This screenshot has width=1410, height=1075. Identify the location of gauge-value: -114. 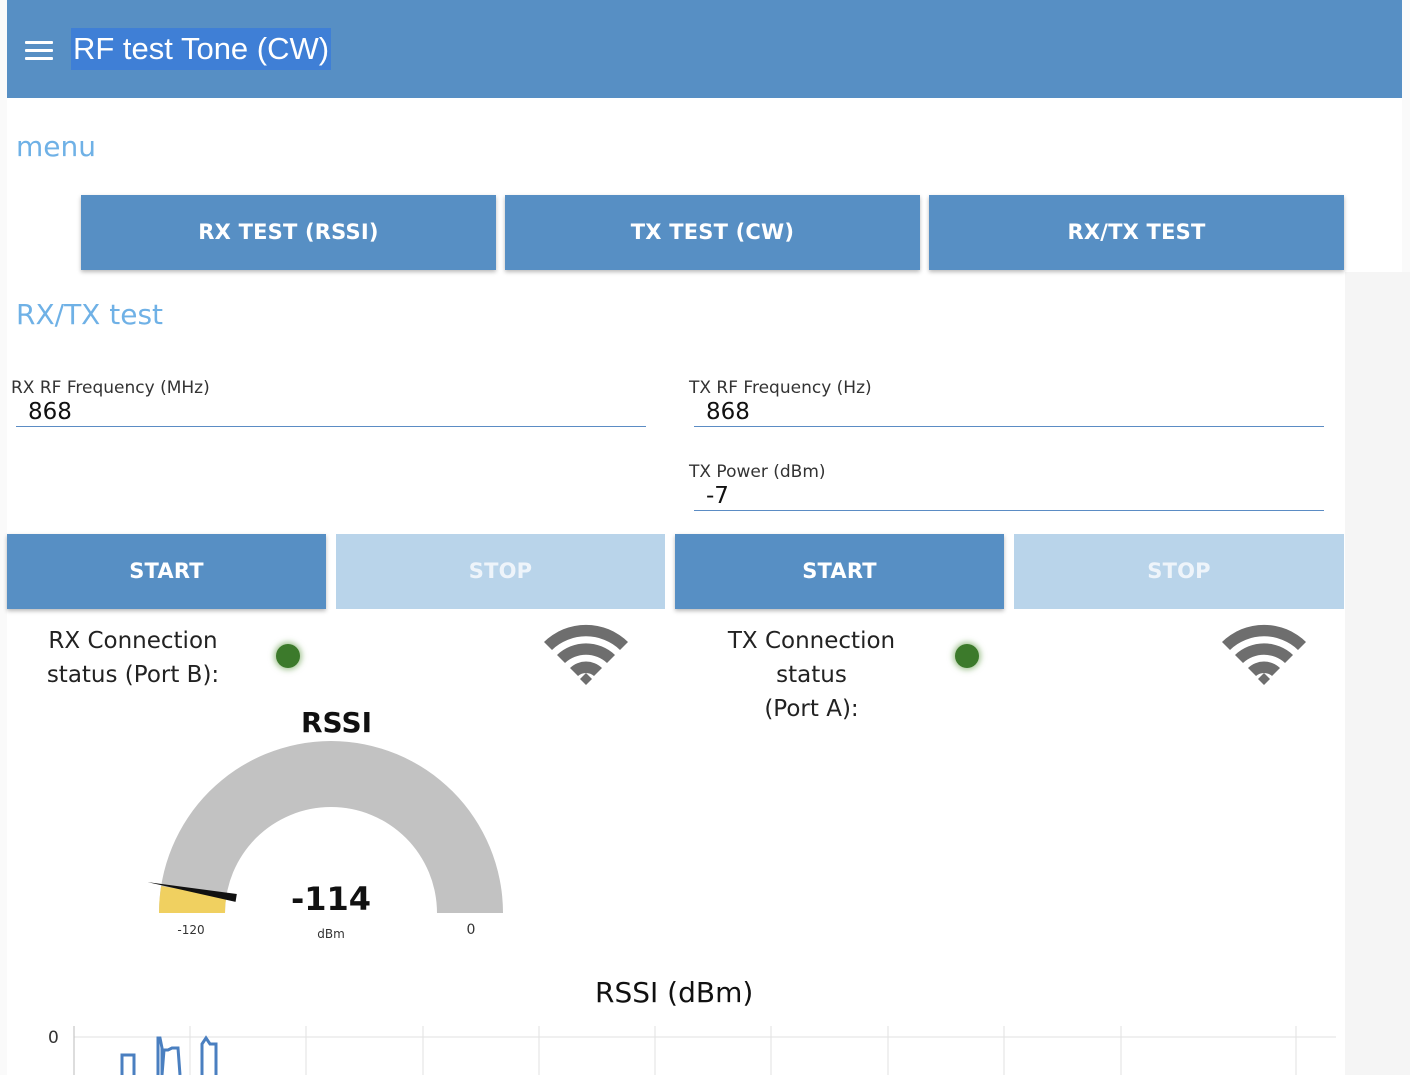
(331, 899).